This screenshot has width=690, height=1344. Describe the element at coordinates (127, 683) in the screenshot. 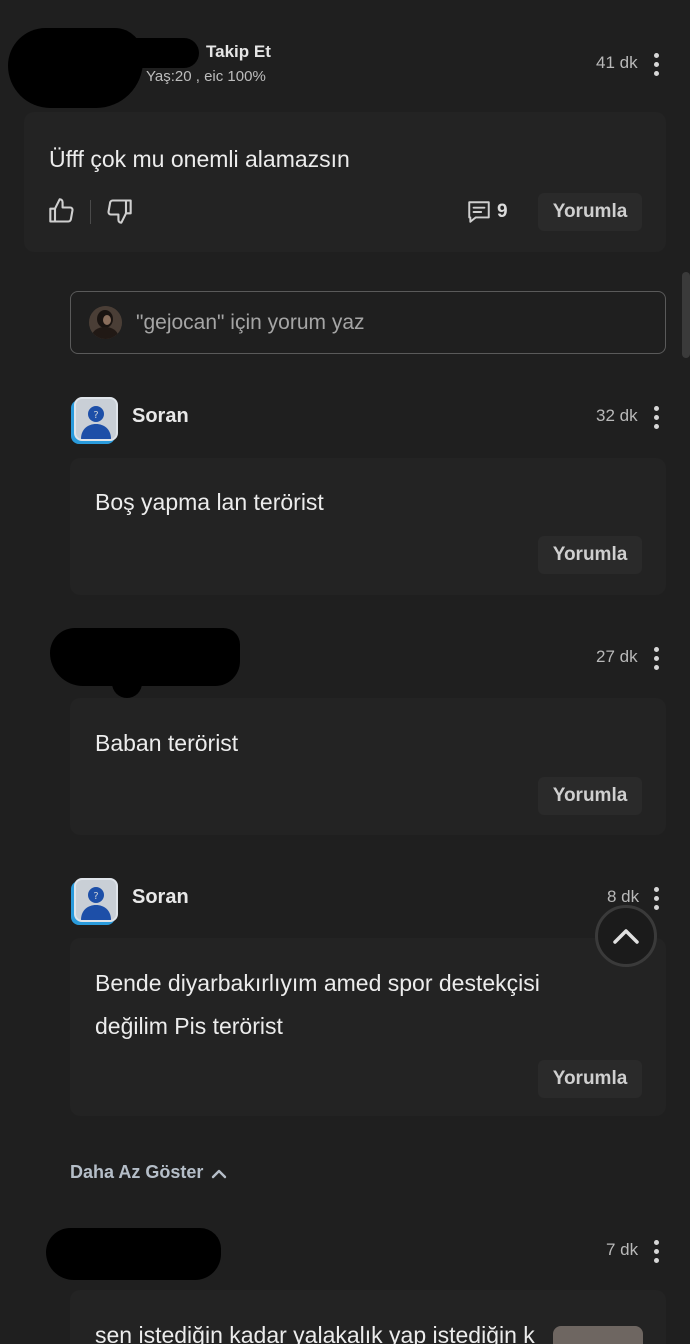

I see `redacted-avatar` at that location.